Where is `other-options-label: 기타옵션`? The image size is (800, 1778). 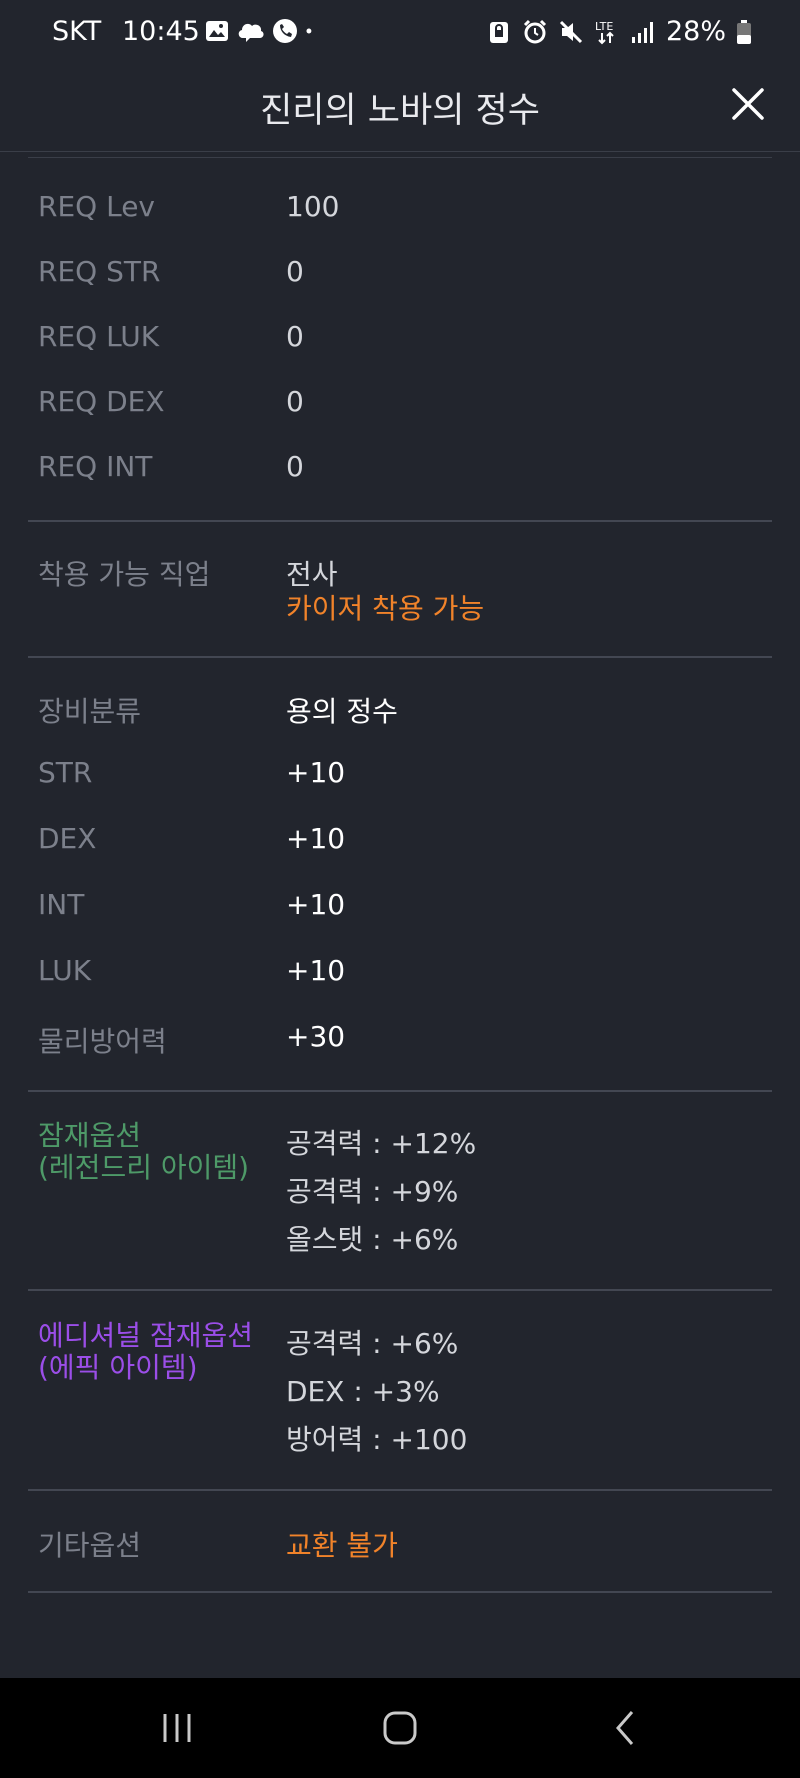 other-options-label: 기타옵션 is located at coordinates (90, 1545).